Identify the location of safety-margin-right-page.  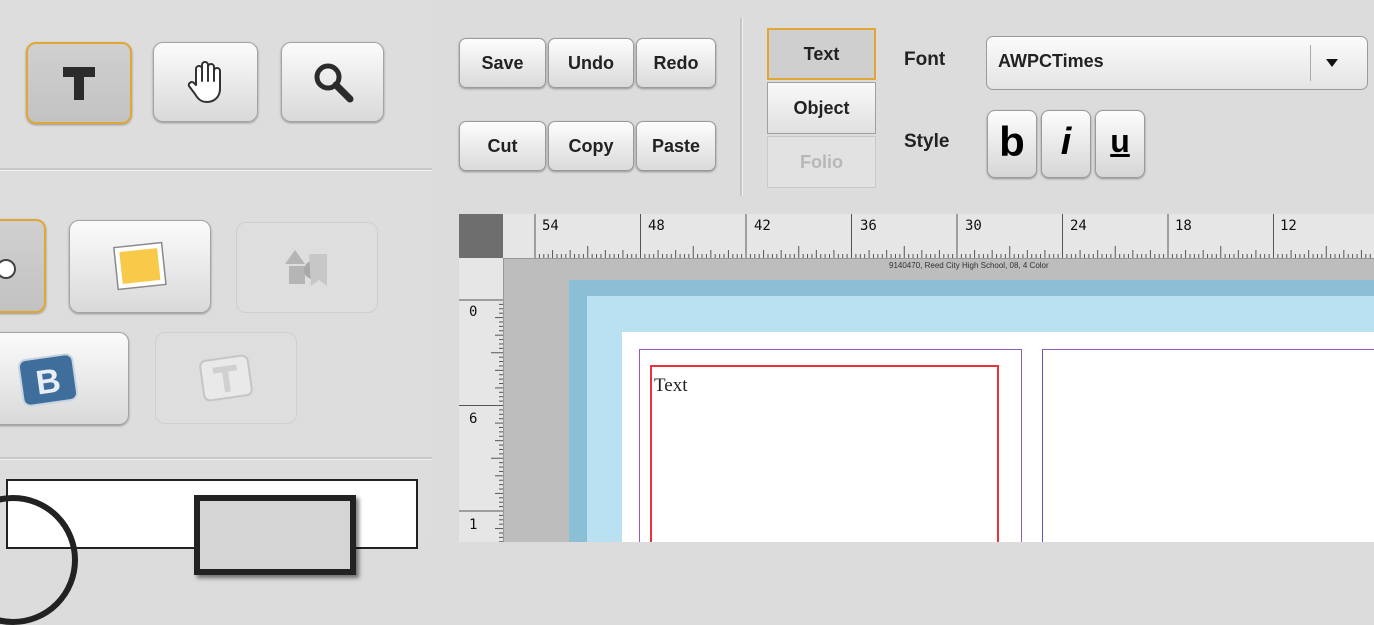
(1208, 445).